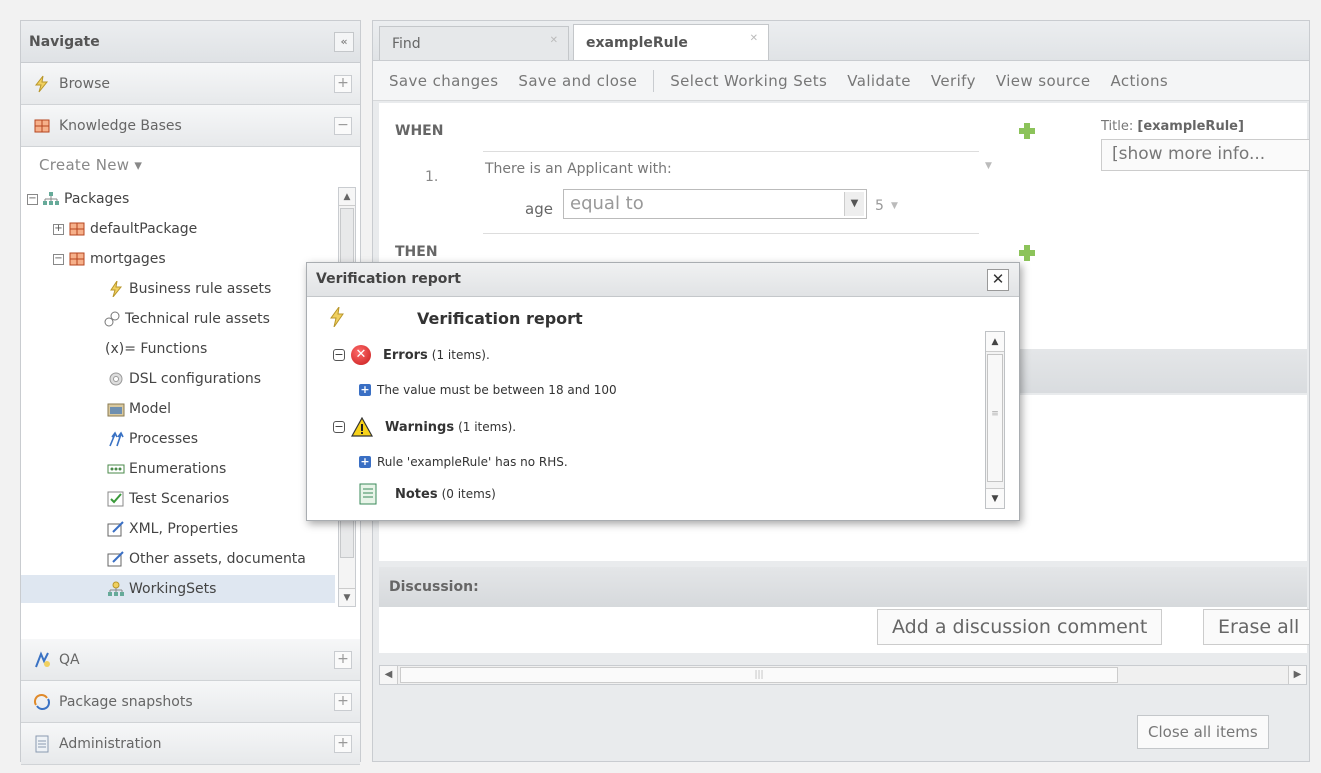  Describe the element at coordinates (343, 126) in the screenshot. I see `collapse-kb-button: −` at that location.